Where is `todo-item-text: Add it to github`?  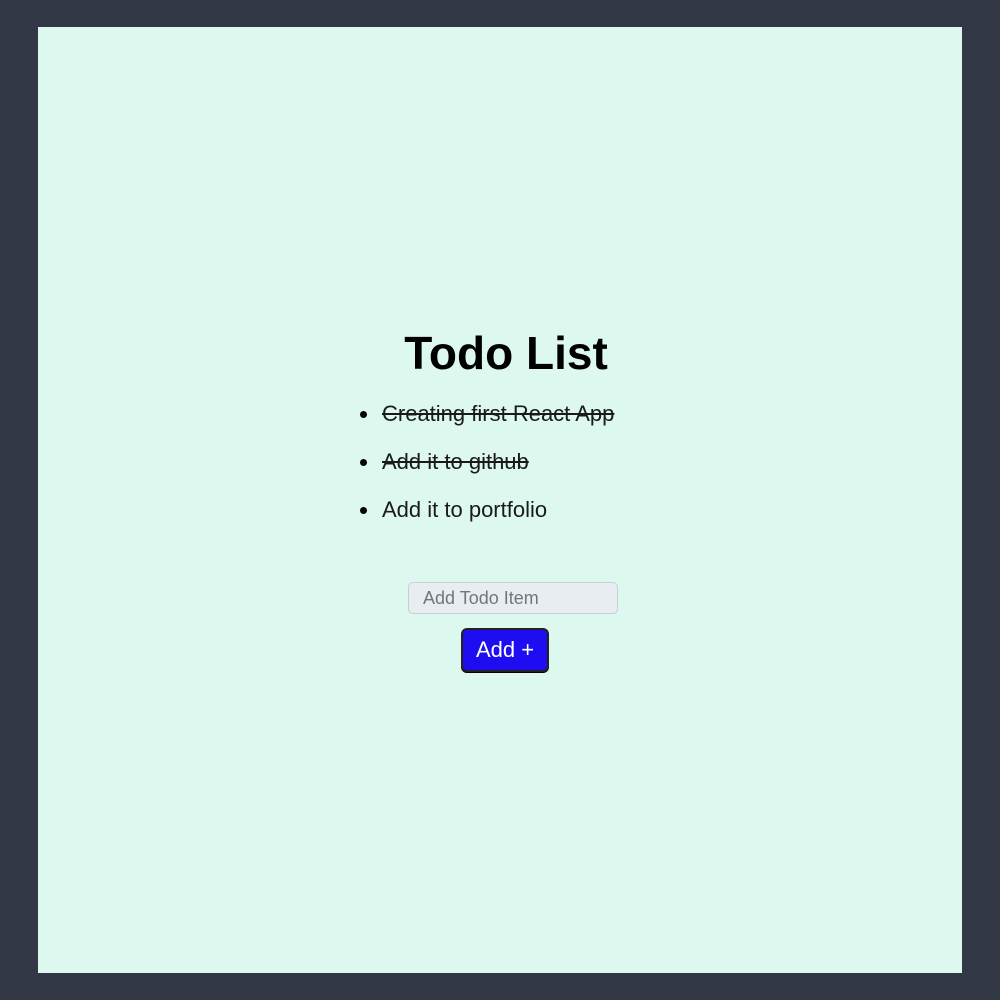
todo-item-text: Add it to github is located at coordinates (455, 461).